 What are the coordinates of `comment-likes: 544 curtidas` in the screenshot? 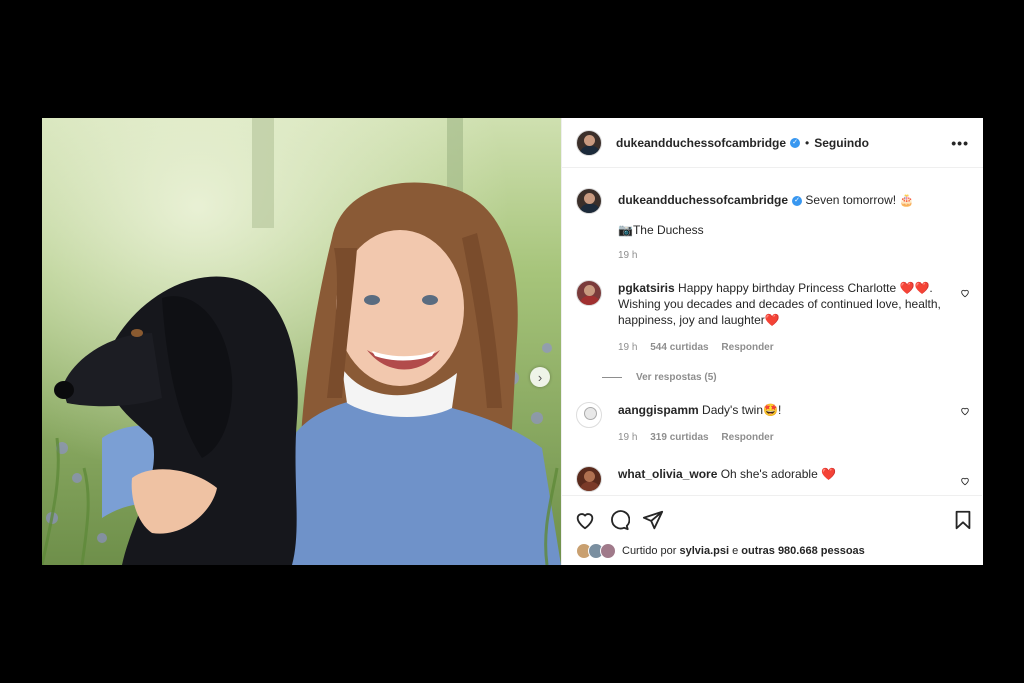 It's located at (679, 347).